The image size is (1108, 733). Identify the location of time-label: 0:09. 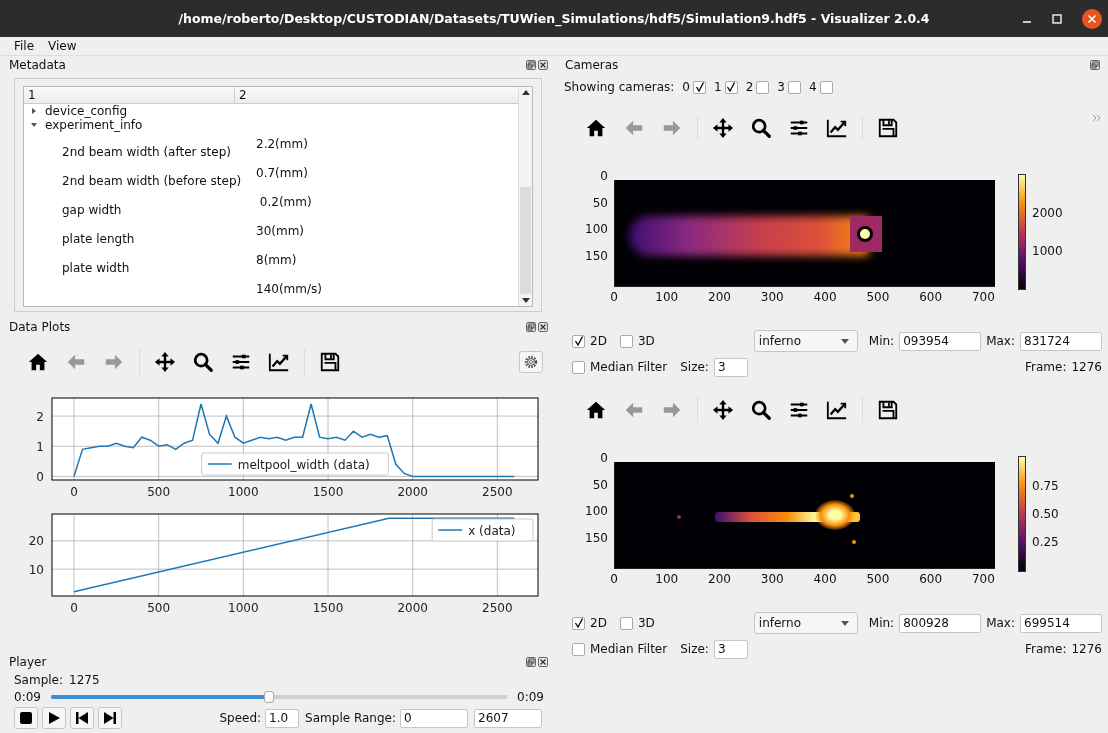
(530, 697).